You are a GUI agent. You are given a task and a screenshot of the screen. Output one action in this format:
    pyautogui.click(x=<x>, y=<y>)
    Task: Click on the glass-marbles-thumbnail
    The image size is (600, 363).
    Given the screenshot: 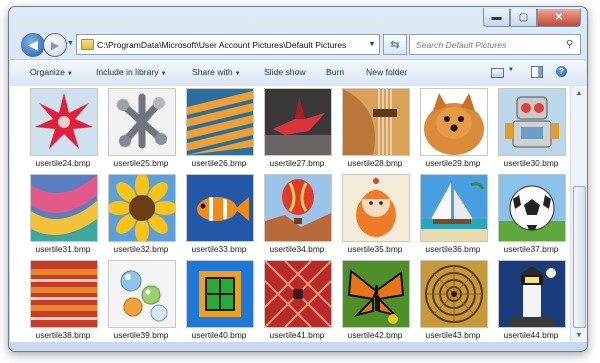 What is the action you would take?
    pyautogui.click(x=142, y=294)
    